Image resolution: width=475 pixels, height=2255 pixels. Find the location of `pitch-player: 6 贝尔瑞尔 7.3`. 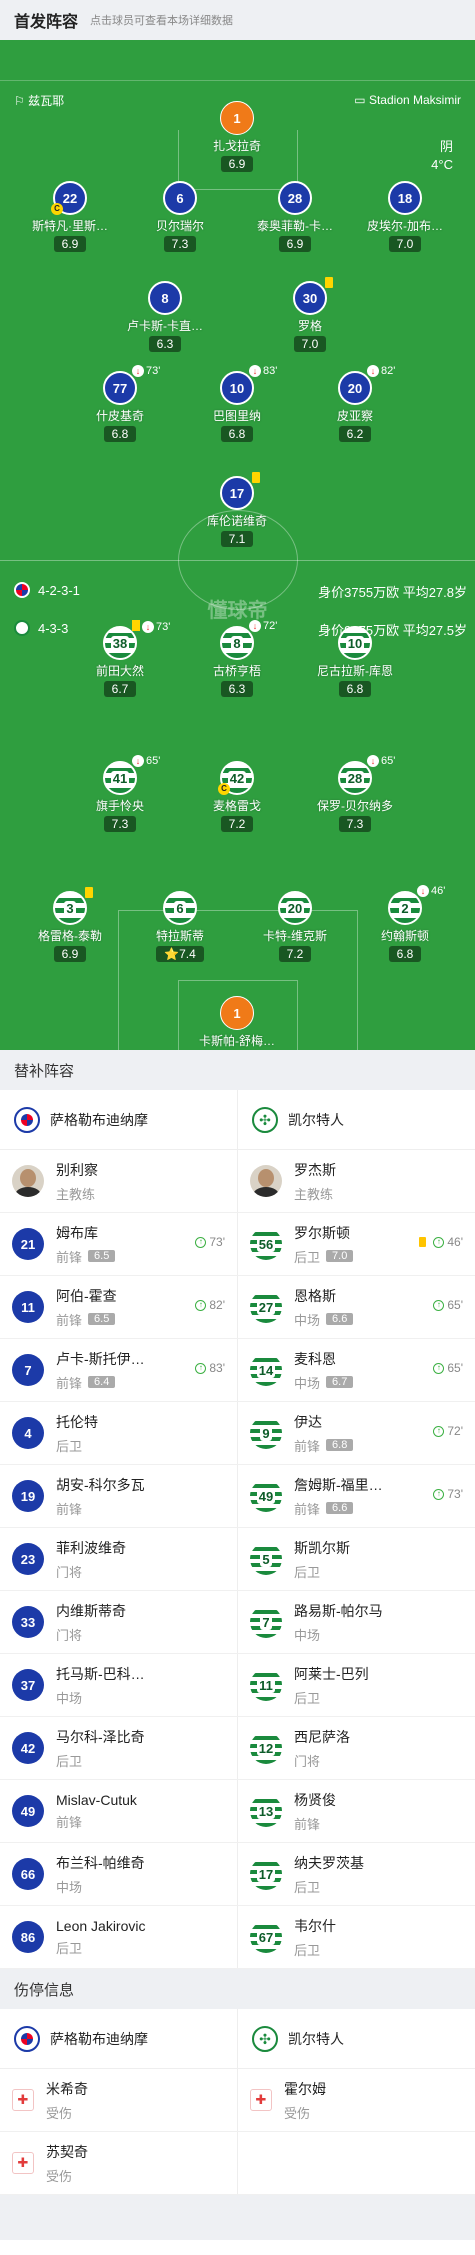

pitch-player: 6 贝尔瑞尔 7.3 is located at coordinates (180, 217).